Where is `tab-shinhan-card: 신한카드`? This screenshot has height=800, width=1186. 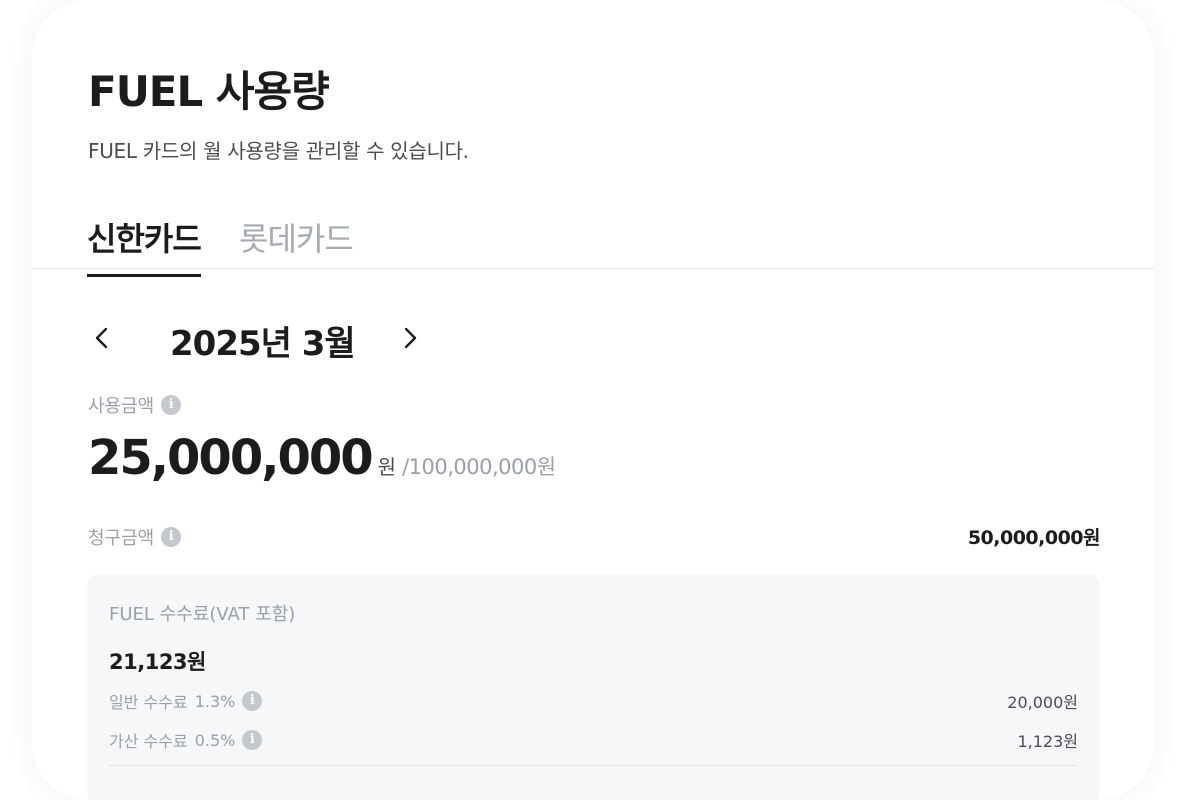
tab-shinhan-card: 신한카드 is located at coordinates (144, 245).